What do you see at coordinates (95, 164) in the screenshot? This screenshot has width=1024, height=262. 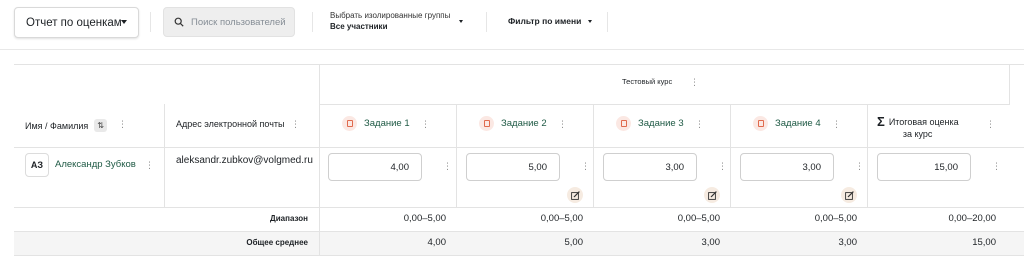 I see `user-name-link: Александр Зубков` at bounding box center [95, 164].